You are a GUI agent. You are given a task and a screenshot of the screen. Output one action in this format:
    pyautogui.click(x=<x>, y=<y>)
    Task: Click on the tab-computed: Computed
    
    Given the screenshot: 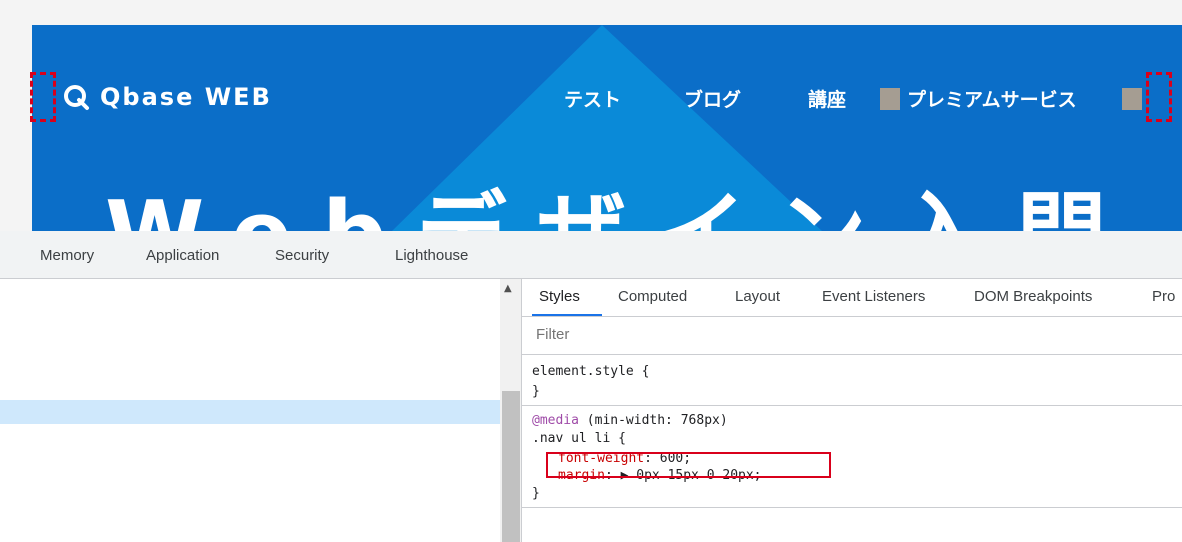 What is the action you would take?
    pyautogui.click(x=652, y=296)
    